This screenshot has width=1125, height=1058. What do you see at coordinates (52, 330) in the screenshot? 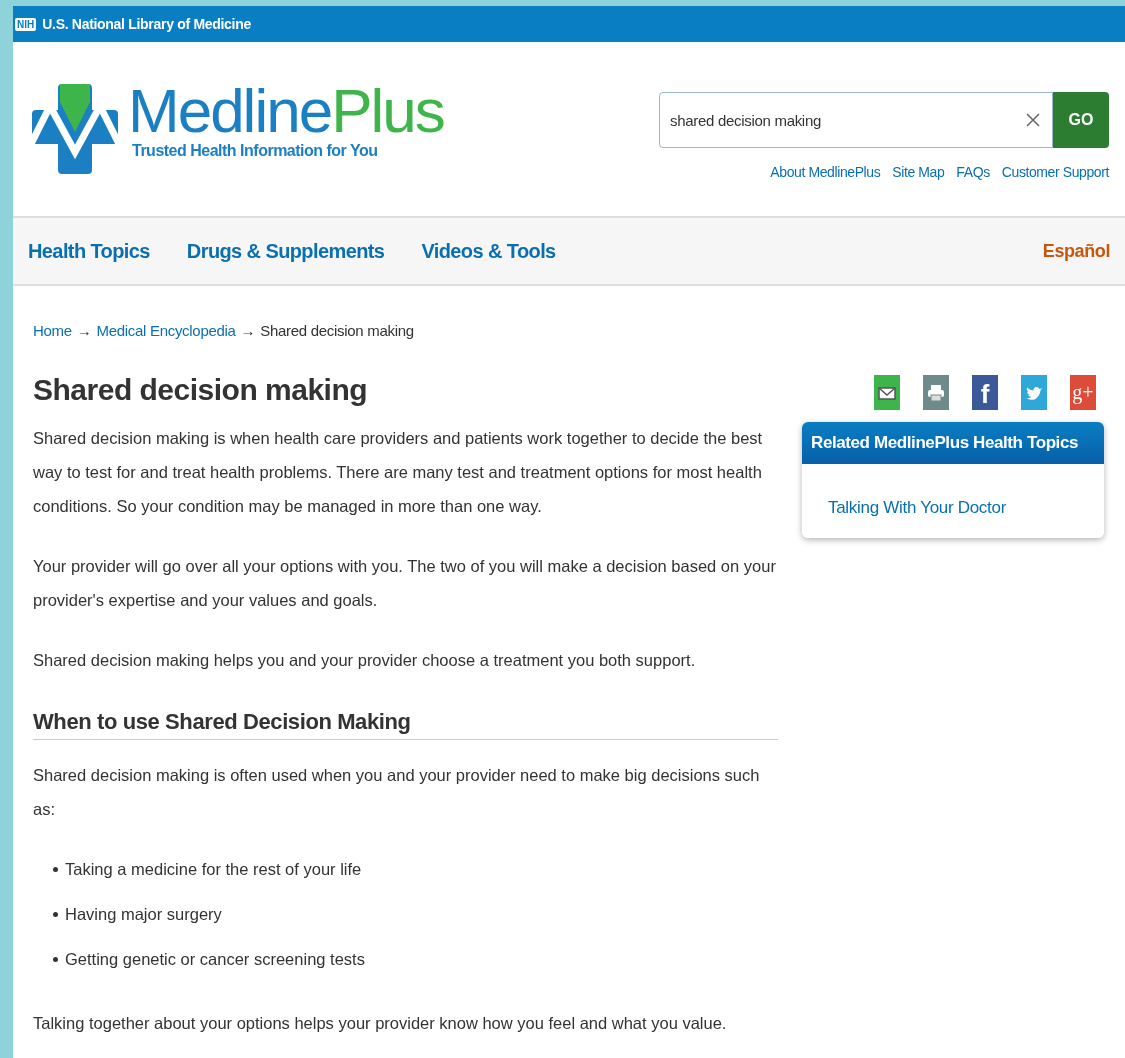
I see `breadcrumb-link: Home` at bounding box center [52, 330].